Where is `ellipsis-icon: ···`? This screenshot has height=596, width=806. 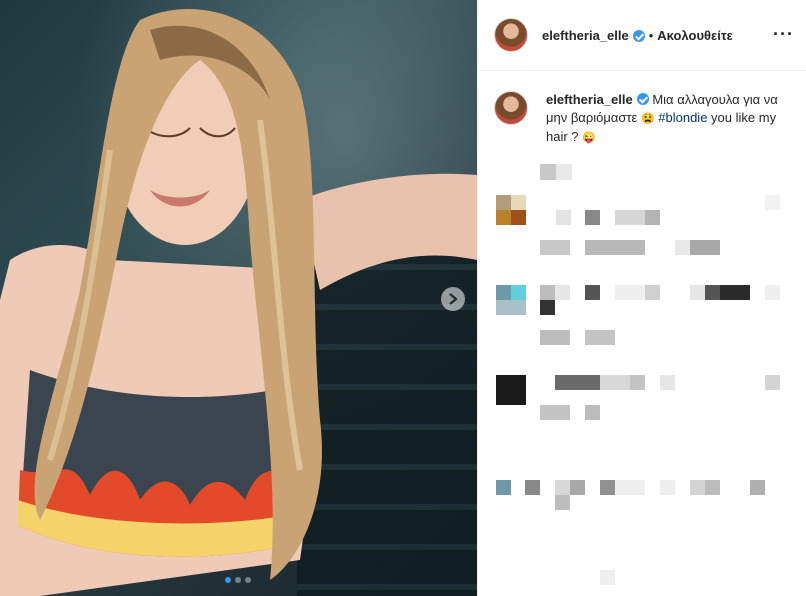 ellipsis-icon: ··· is located at coordinates (783, 34).